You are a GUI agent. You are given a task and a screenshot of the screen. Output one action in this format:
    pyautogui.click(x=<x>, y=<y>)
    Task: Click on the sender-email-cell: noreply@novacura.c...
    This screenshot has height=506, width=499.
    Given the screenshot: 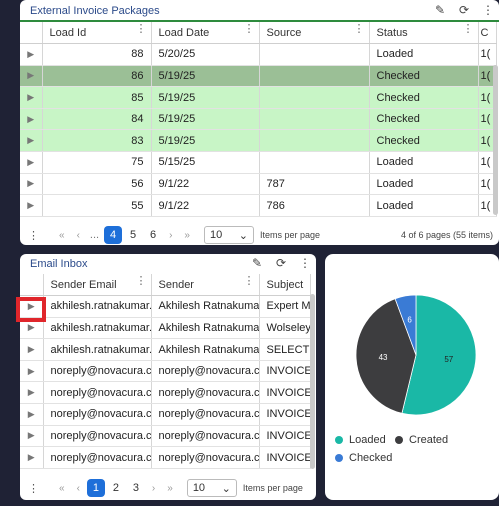 What is the action you would take?
    pyautogui.click(x=97, y=393)
    